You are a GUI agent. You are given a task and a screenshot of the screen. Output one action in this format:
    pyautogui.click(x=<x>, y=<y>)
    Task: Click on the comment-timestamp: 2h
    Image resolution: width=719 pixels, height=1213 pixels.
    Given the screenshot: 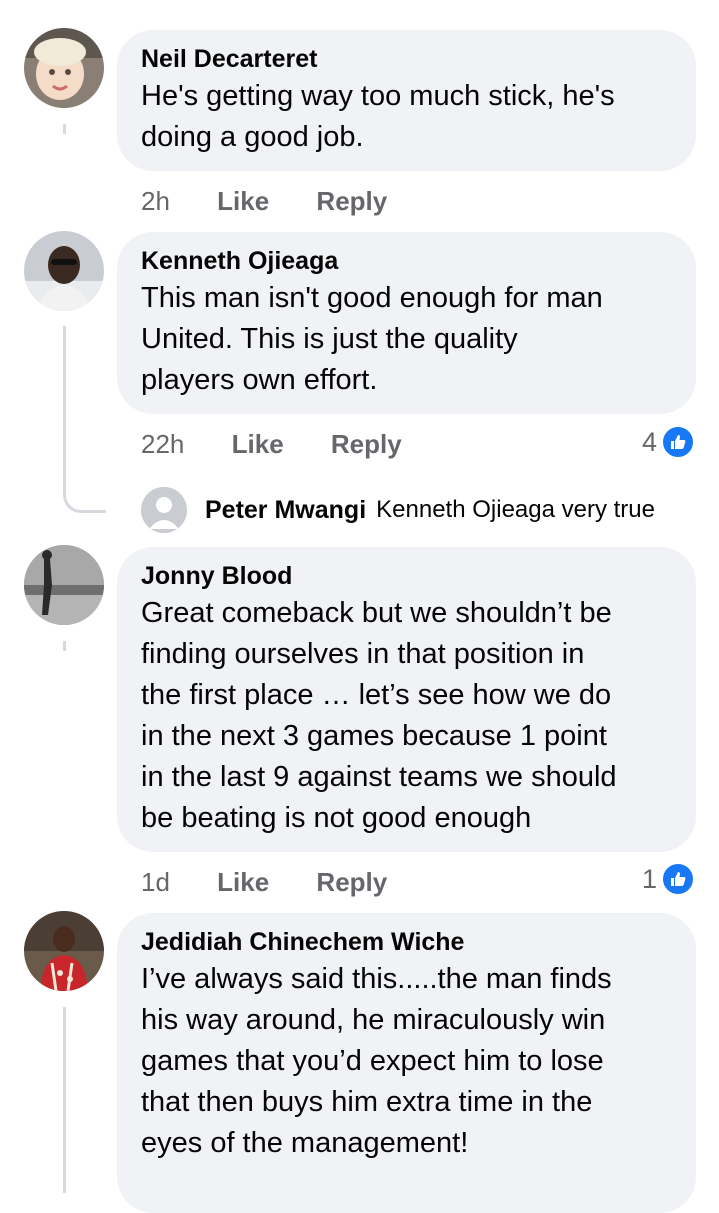 What is the action you would take?
    pyautogui.click(x=155, y=201)
    